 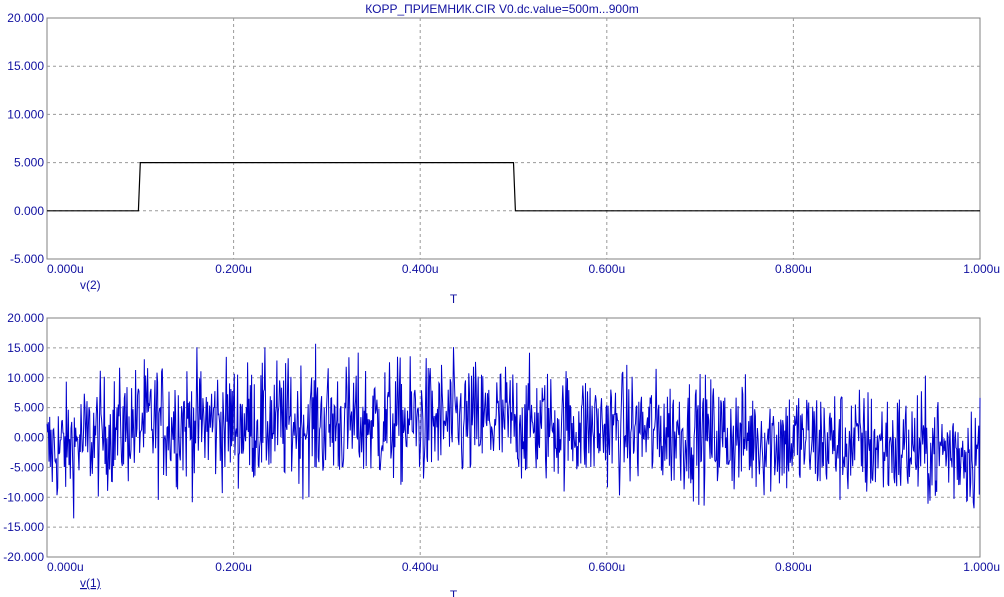 I want to click on trace-v2, so click(x=513, y=187).